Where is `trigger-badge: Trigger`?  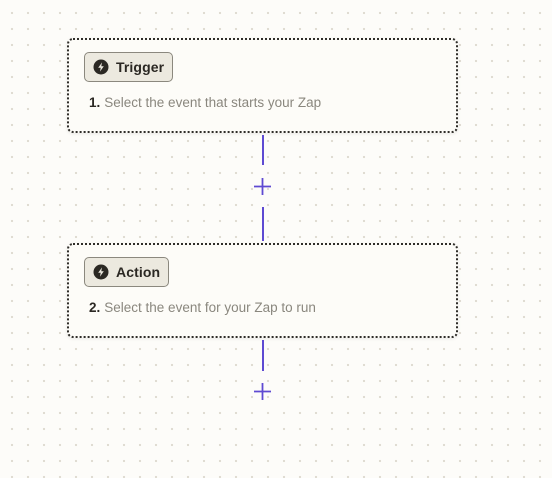 trigger-badge: Trigger is located at coordinates (129, 67).